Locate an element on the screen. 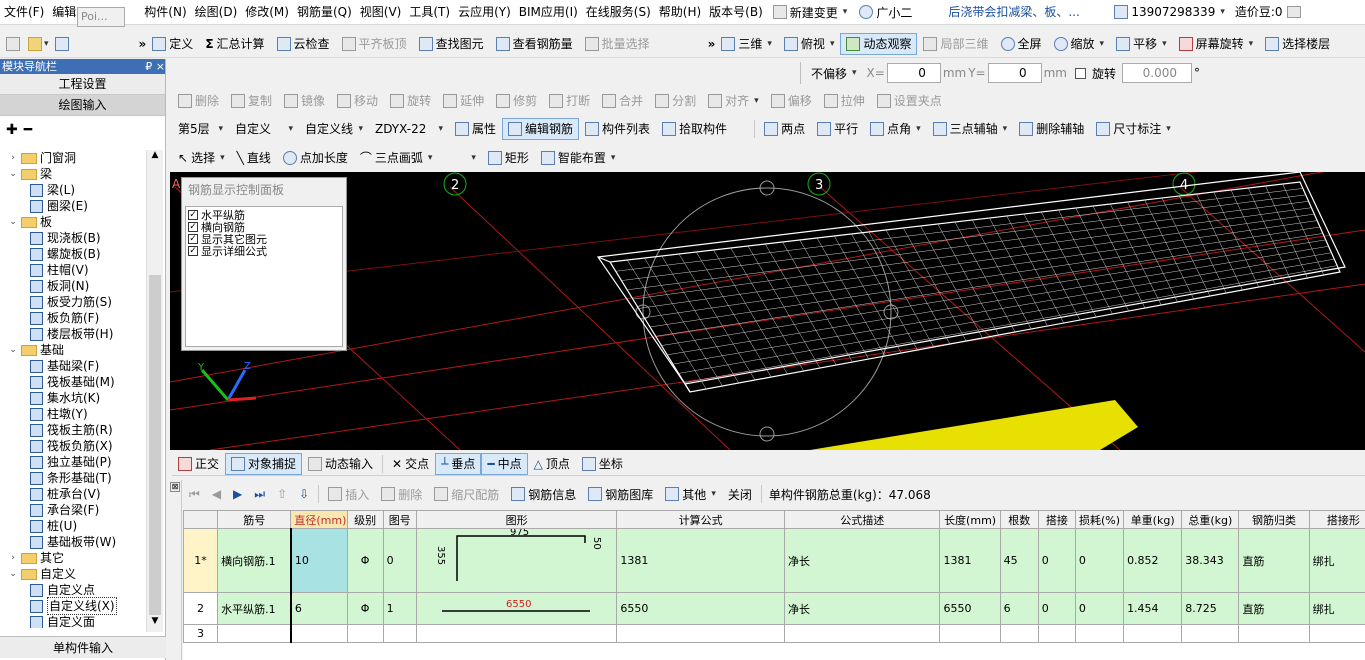 The height and width of the screenshot is (660, 1365). tree-item: 自定义点 is located at coordinates (74, 590).